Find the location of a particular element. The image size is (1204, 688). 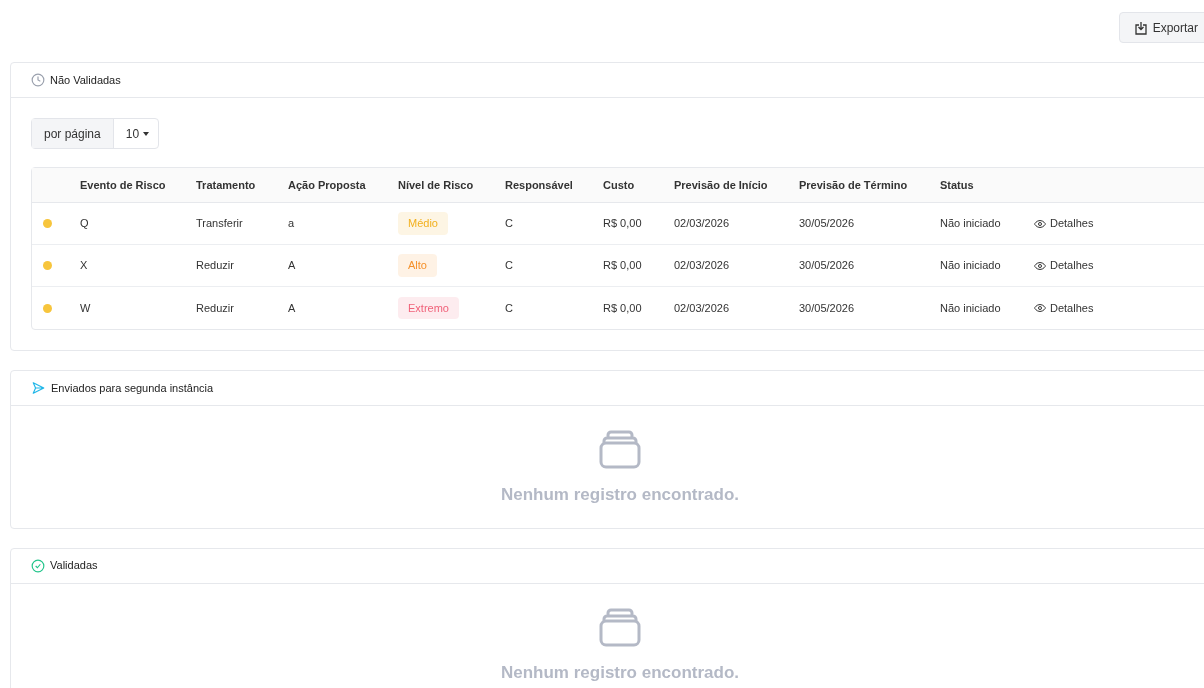

column-header: Custo is located at coordinates (619, 185).